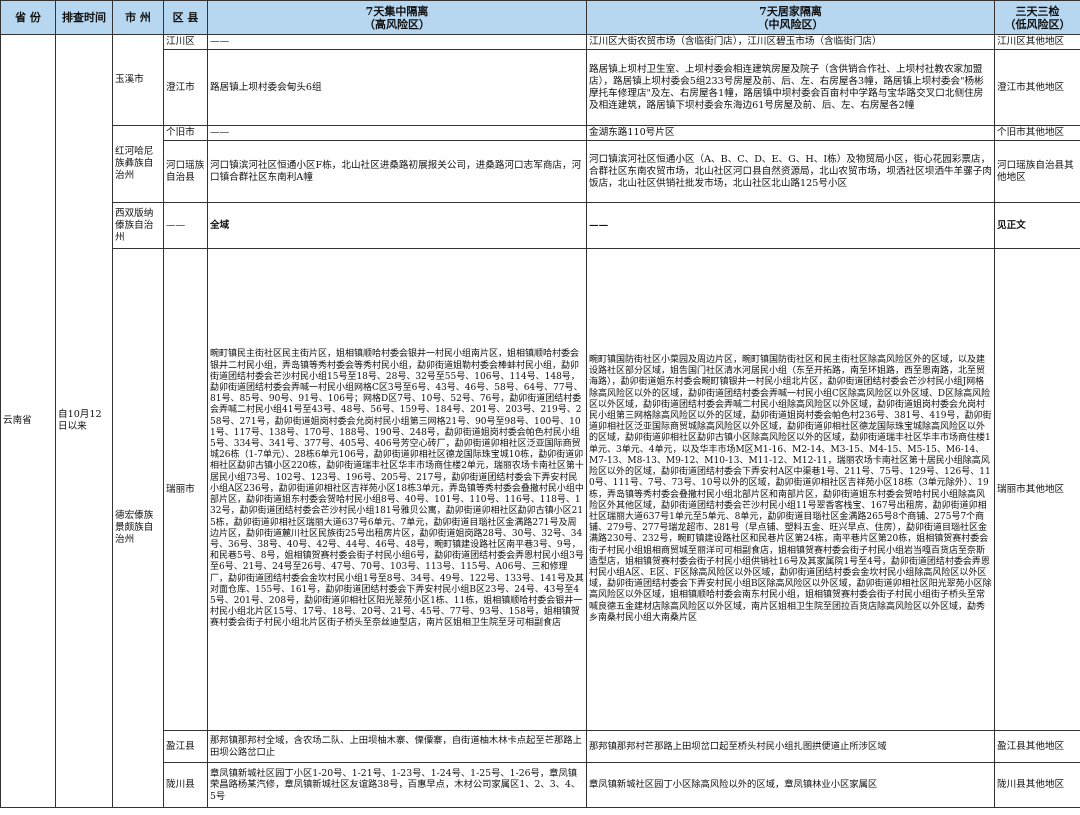 This screenshot has height=815, width=1080. I want to click on low-risk-cell: 江川区其他地区, so click(1037, 42).